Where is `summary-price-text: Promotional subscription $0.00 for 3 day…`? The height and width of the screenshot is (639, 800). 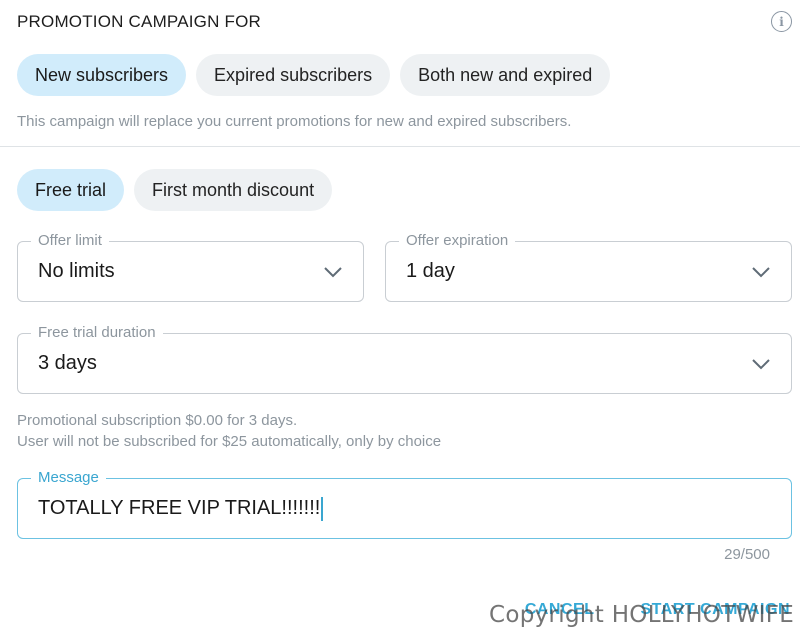 summary-price-text: Promotional subscription $0.00 for 3 day… is located at coordinates (157, 420).